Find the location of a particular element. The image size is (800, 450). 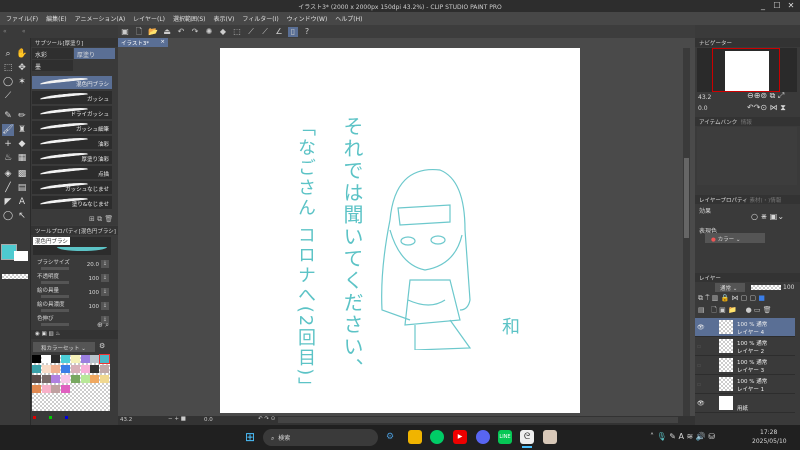

menu-edit: 編集(E) is located at coordinates (56, 18).